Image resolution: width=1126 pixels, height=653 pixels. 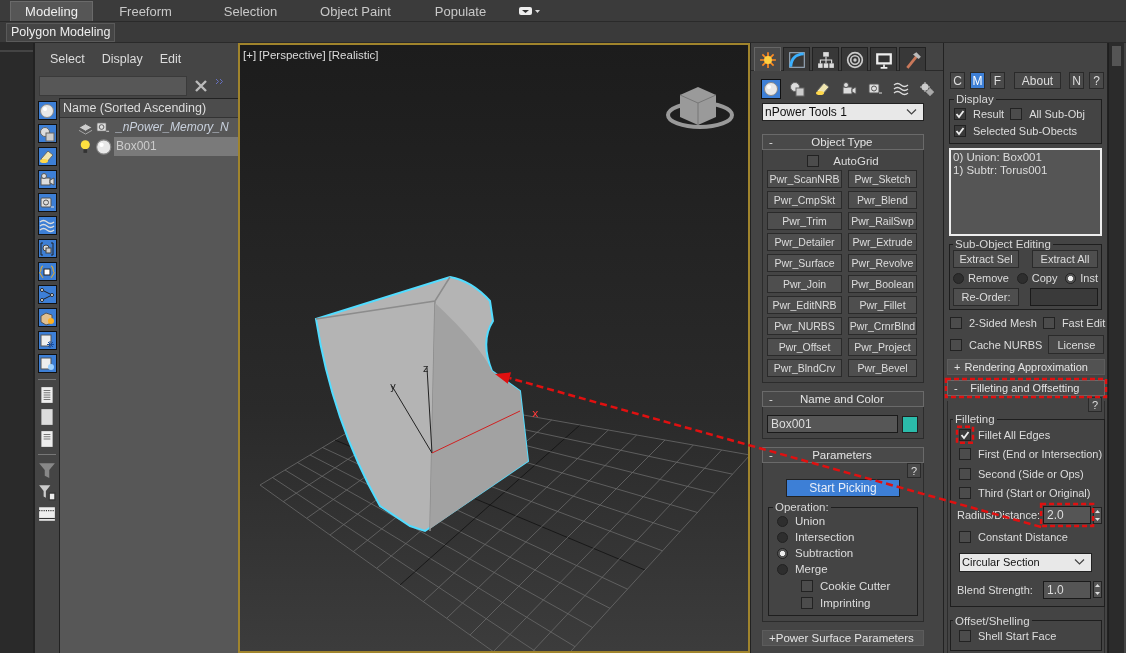 What do you see at coordinates (51, 11) in the screenshot?
I see `ribbon-tab: Modeling` at bounding box center [51, 11].